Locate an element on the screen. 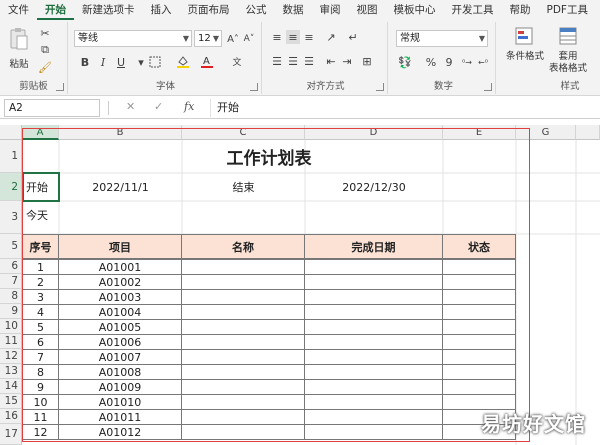  tab-template-center: 模板中心 is located at coordinates (415, 10).